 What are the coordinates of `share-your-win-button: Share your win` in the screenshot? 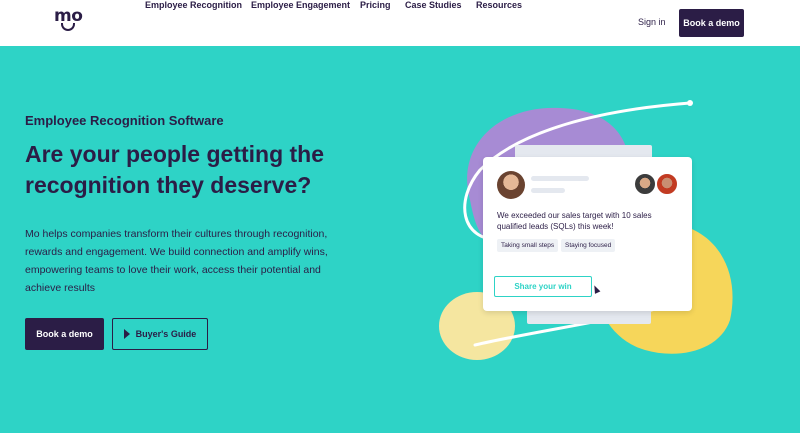 It's located at (543, 286).